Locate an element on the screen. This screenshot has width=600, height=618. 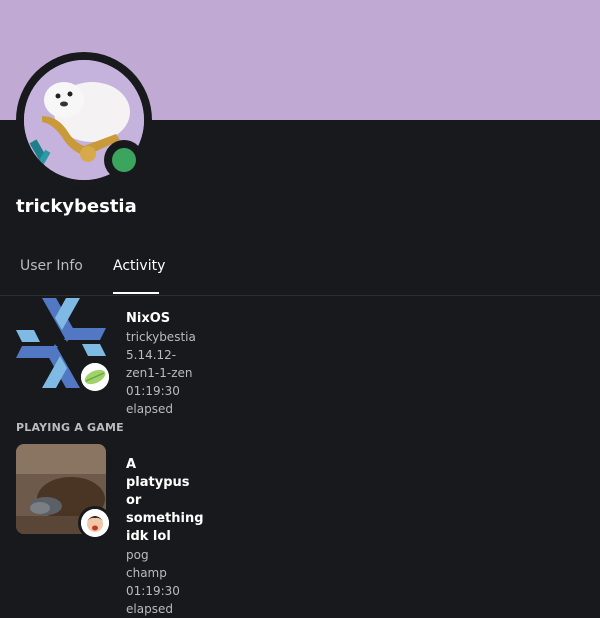
activity-state: 5.14.12-zen1-1-zen is located at coordinates (159, 364).